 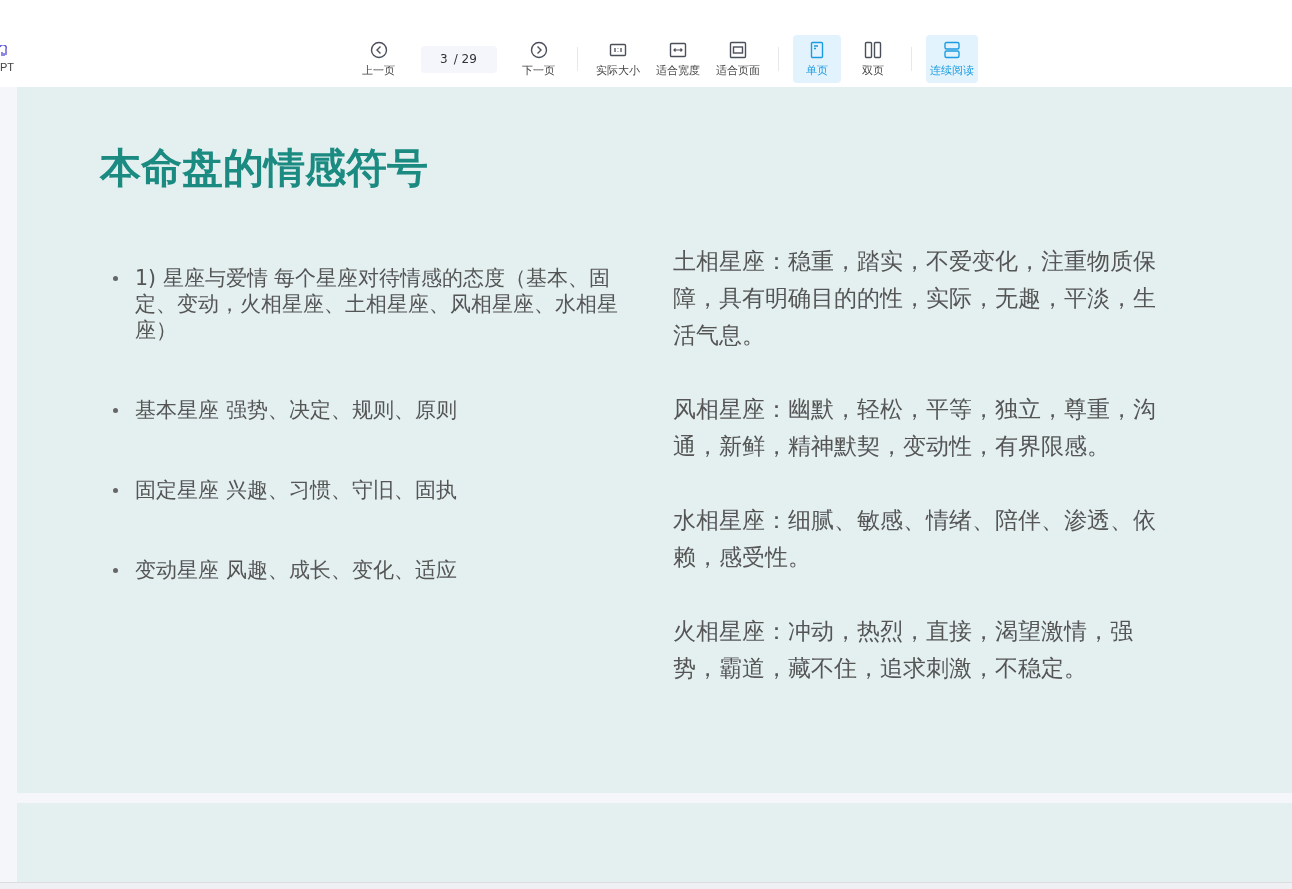 I want to click on toolbar-button: 适合页面, so click(x=737, y=59).